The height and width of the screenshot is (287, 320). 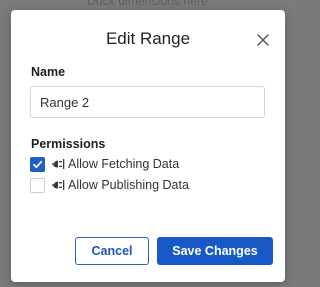 What do you see at coordinates (147, 4) in the screenshot?
I see `backdrop-placeholder-text: Dock dimensions here` at bounding box center [147, 4].